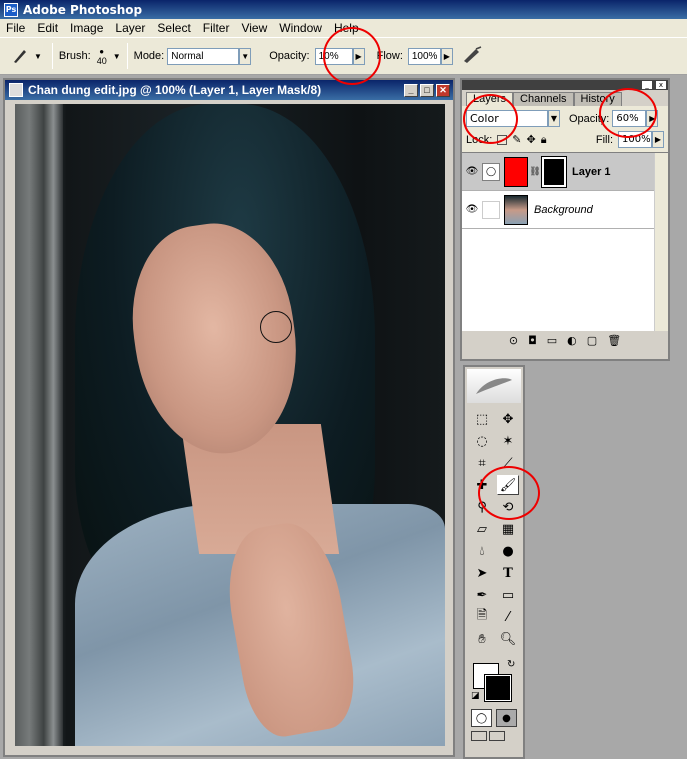  Describe the element at coordinates (635, 118) in the screenshot. I see `layer-opacity-field: 60% ▶` at that location.